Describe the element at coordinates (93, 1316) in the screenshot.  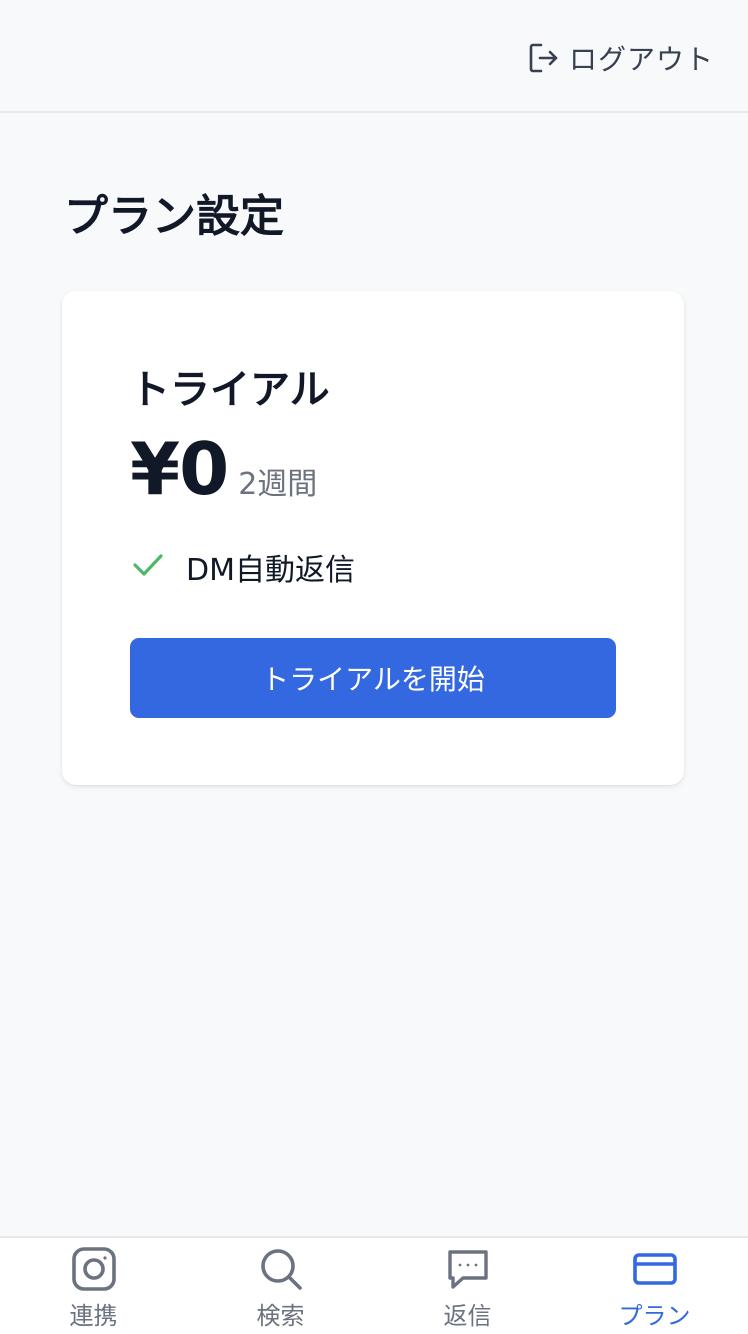
I see `nav-label-link: 連携` at that location.